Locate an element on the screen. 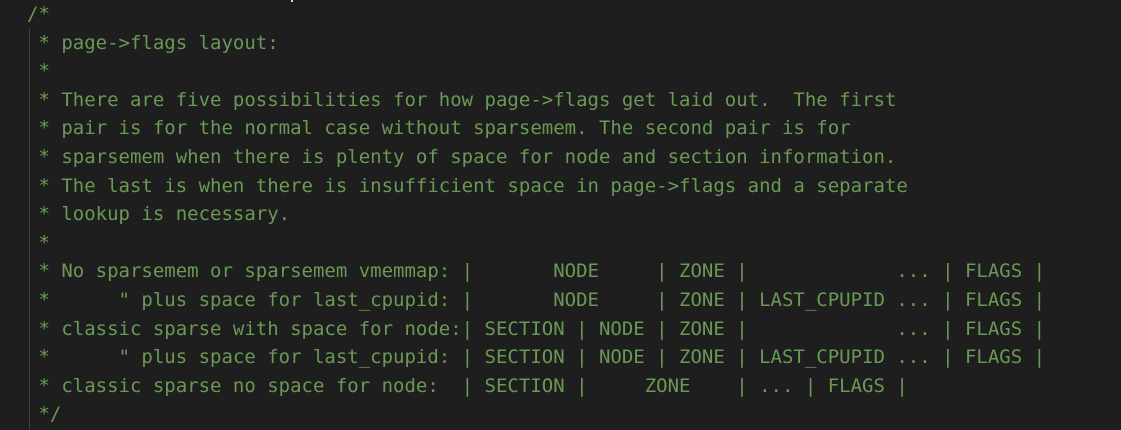 The width and height of the screenshot is (1121, 430). code-line: */ is located at coordinates (574, 414).